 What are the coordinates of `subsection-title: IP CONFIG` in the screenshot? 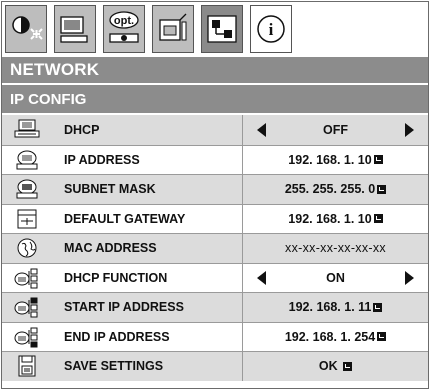 It's located at (215, 99).